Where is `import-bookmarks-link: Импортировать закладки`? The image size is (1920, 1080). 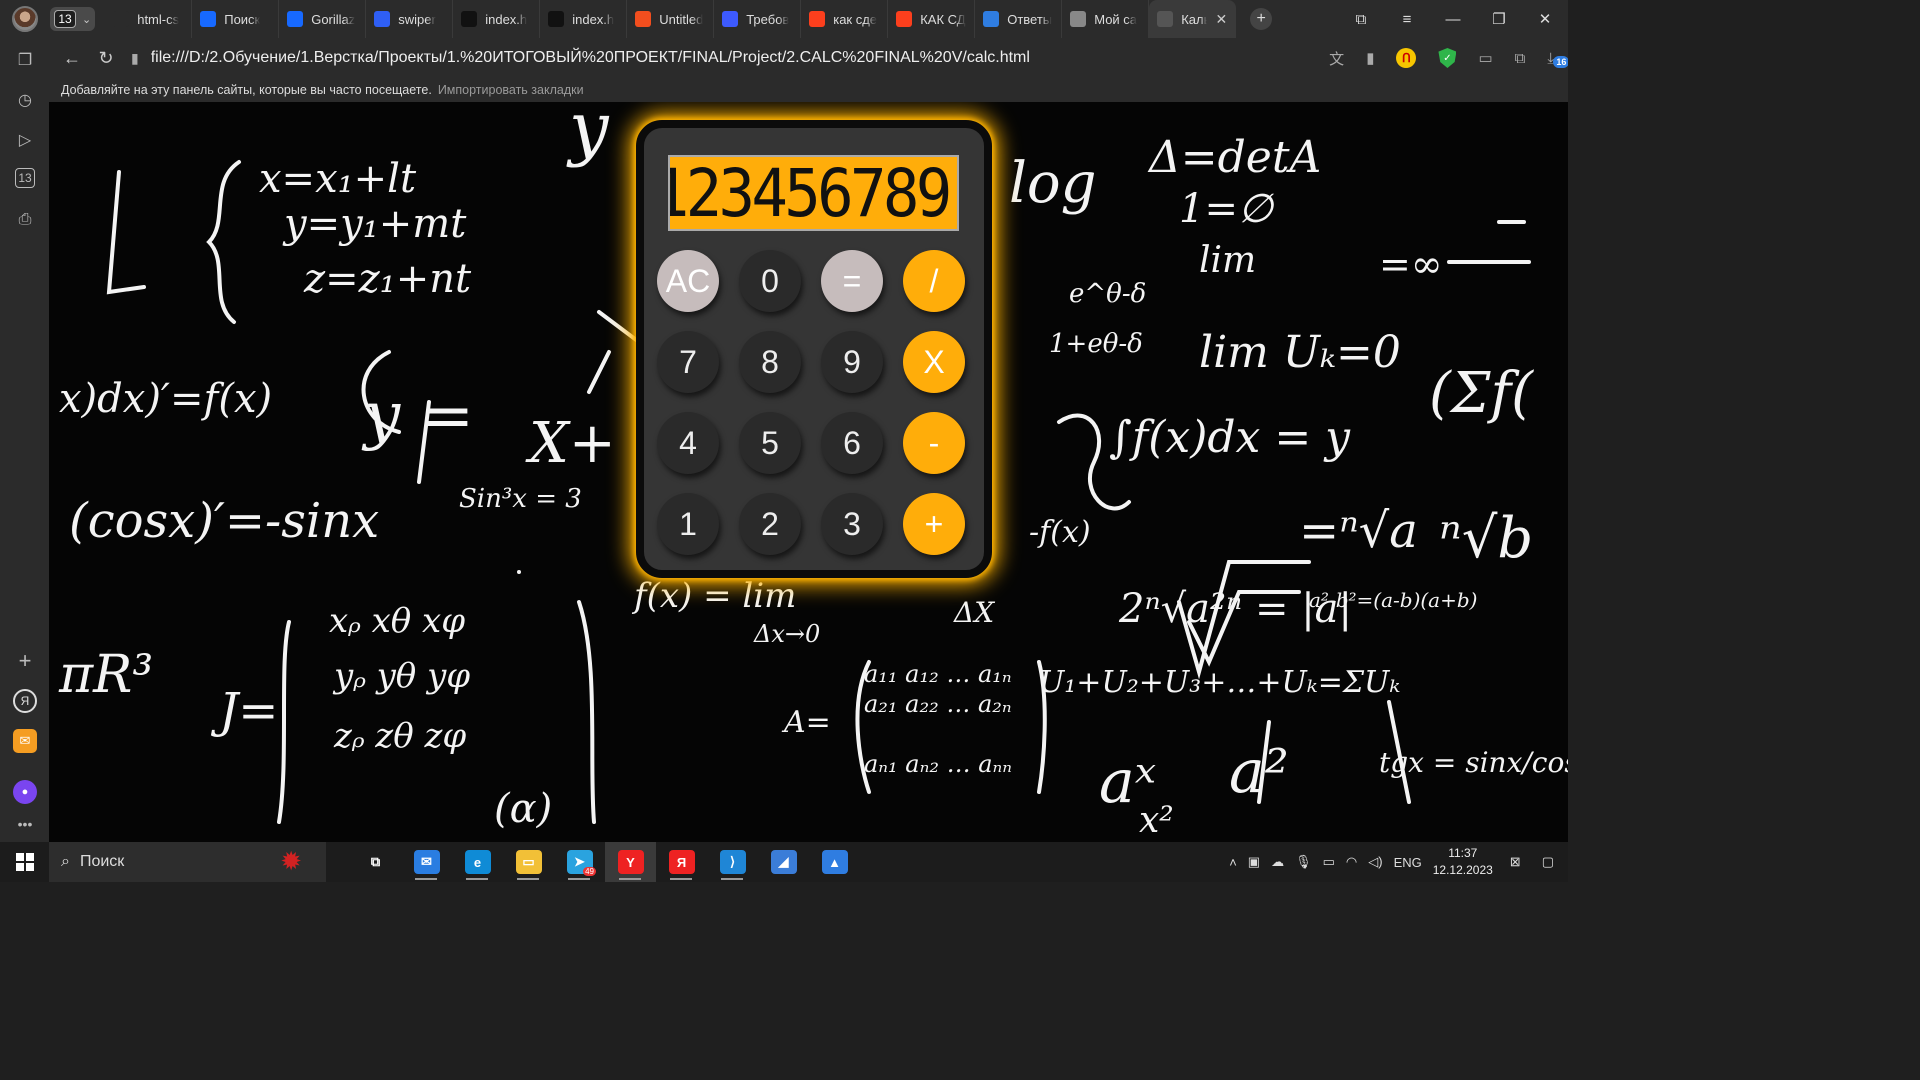
import-bookmarks-link: Импортировать закладки is located at coordinates (511, 90).